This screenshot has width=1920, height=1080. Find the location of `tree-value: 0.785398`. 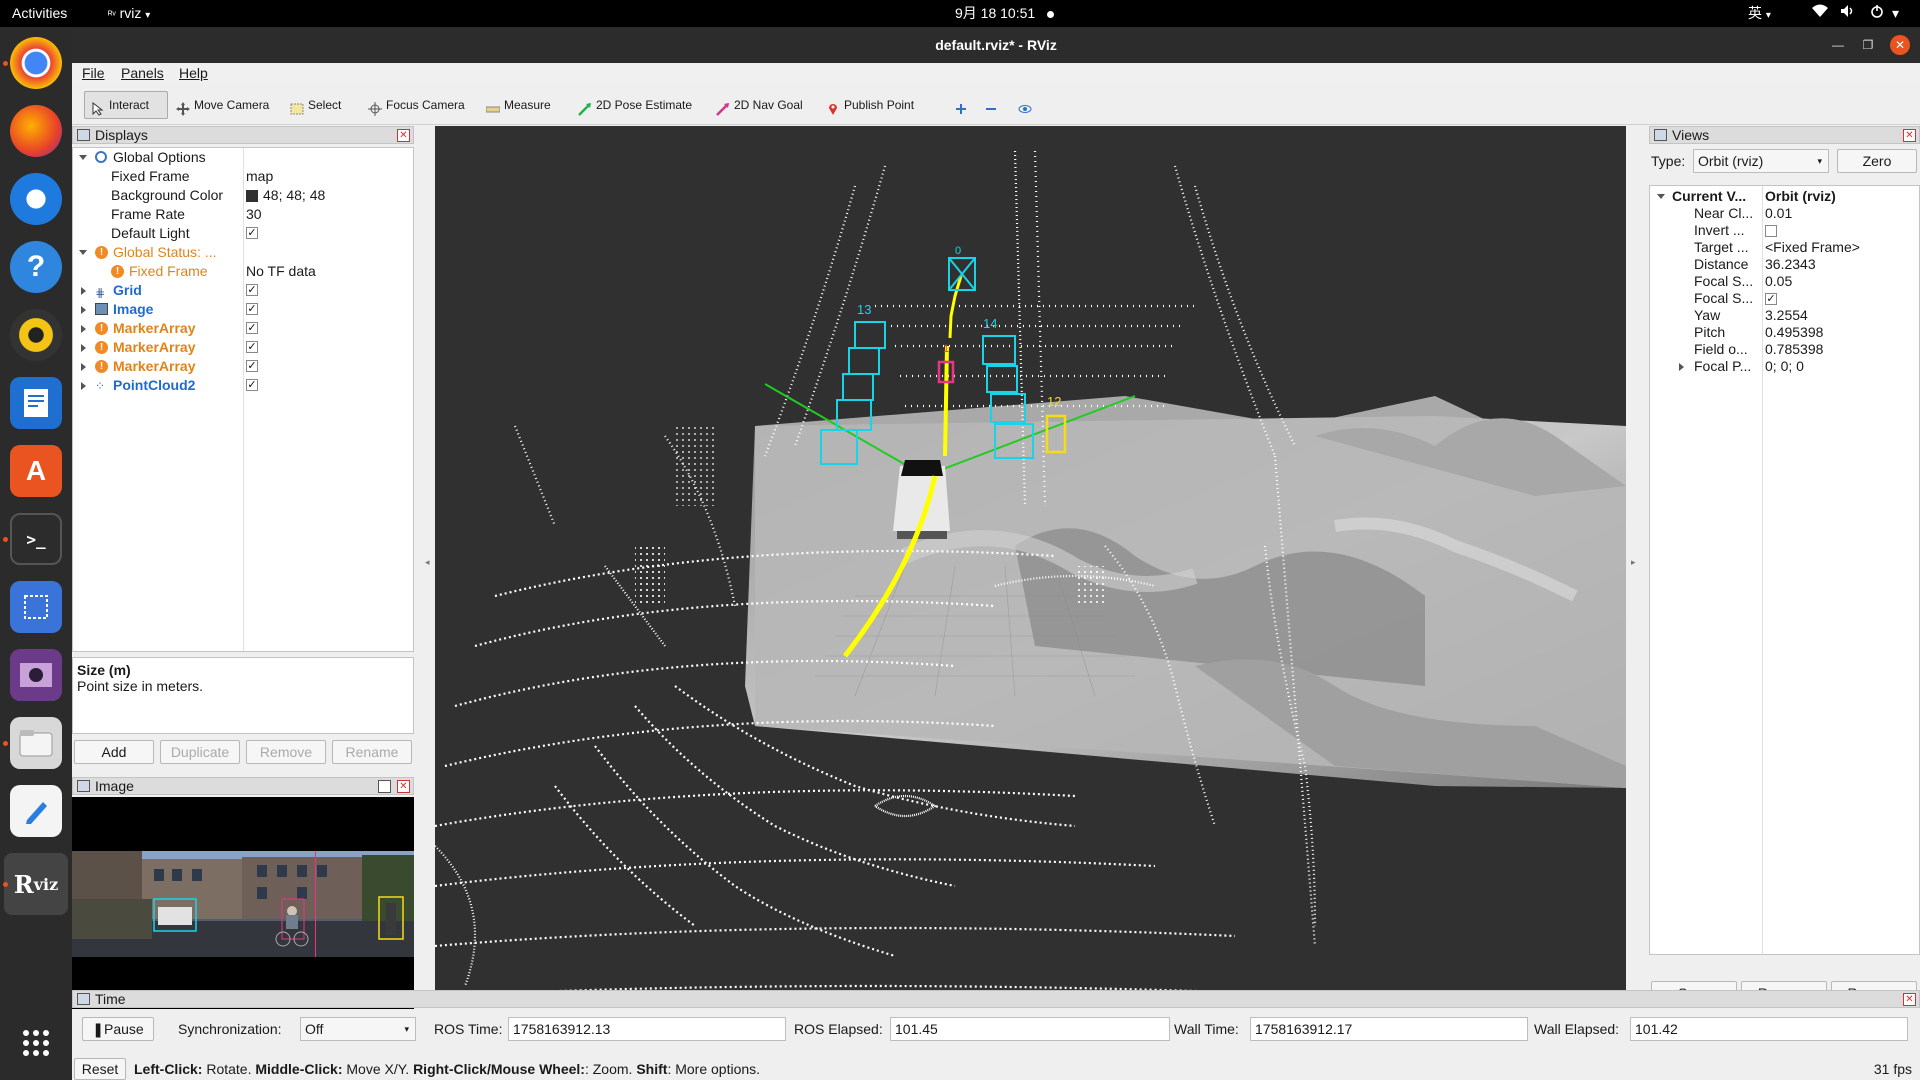

tree-value: 0.785398 is located at coordinates (1794, 349).